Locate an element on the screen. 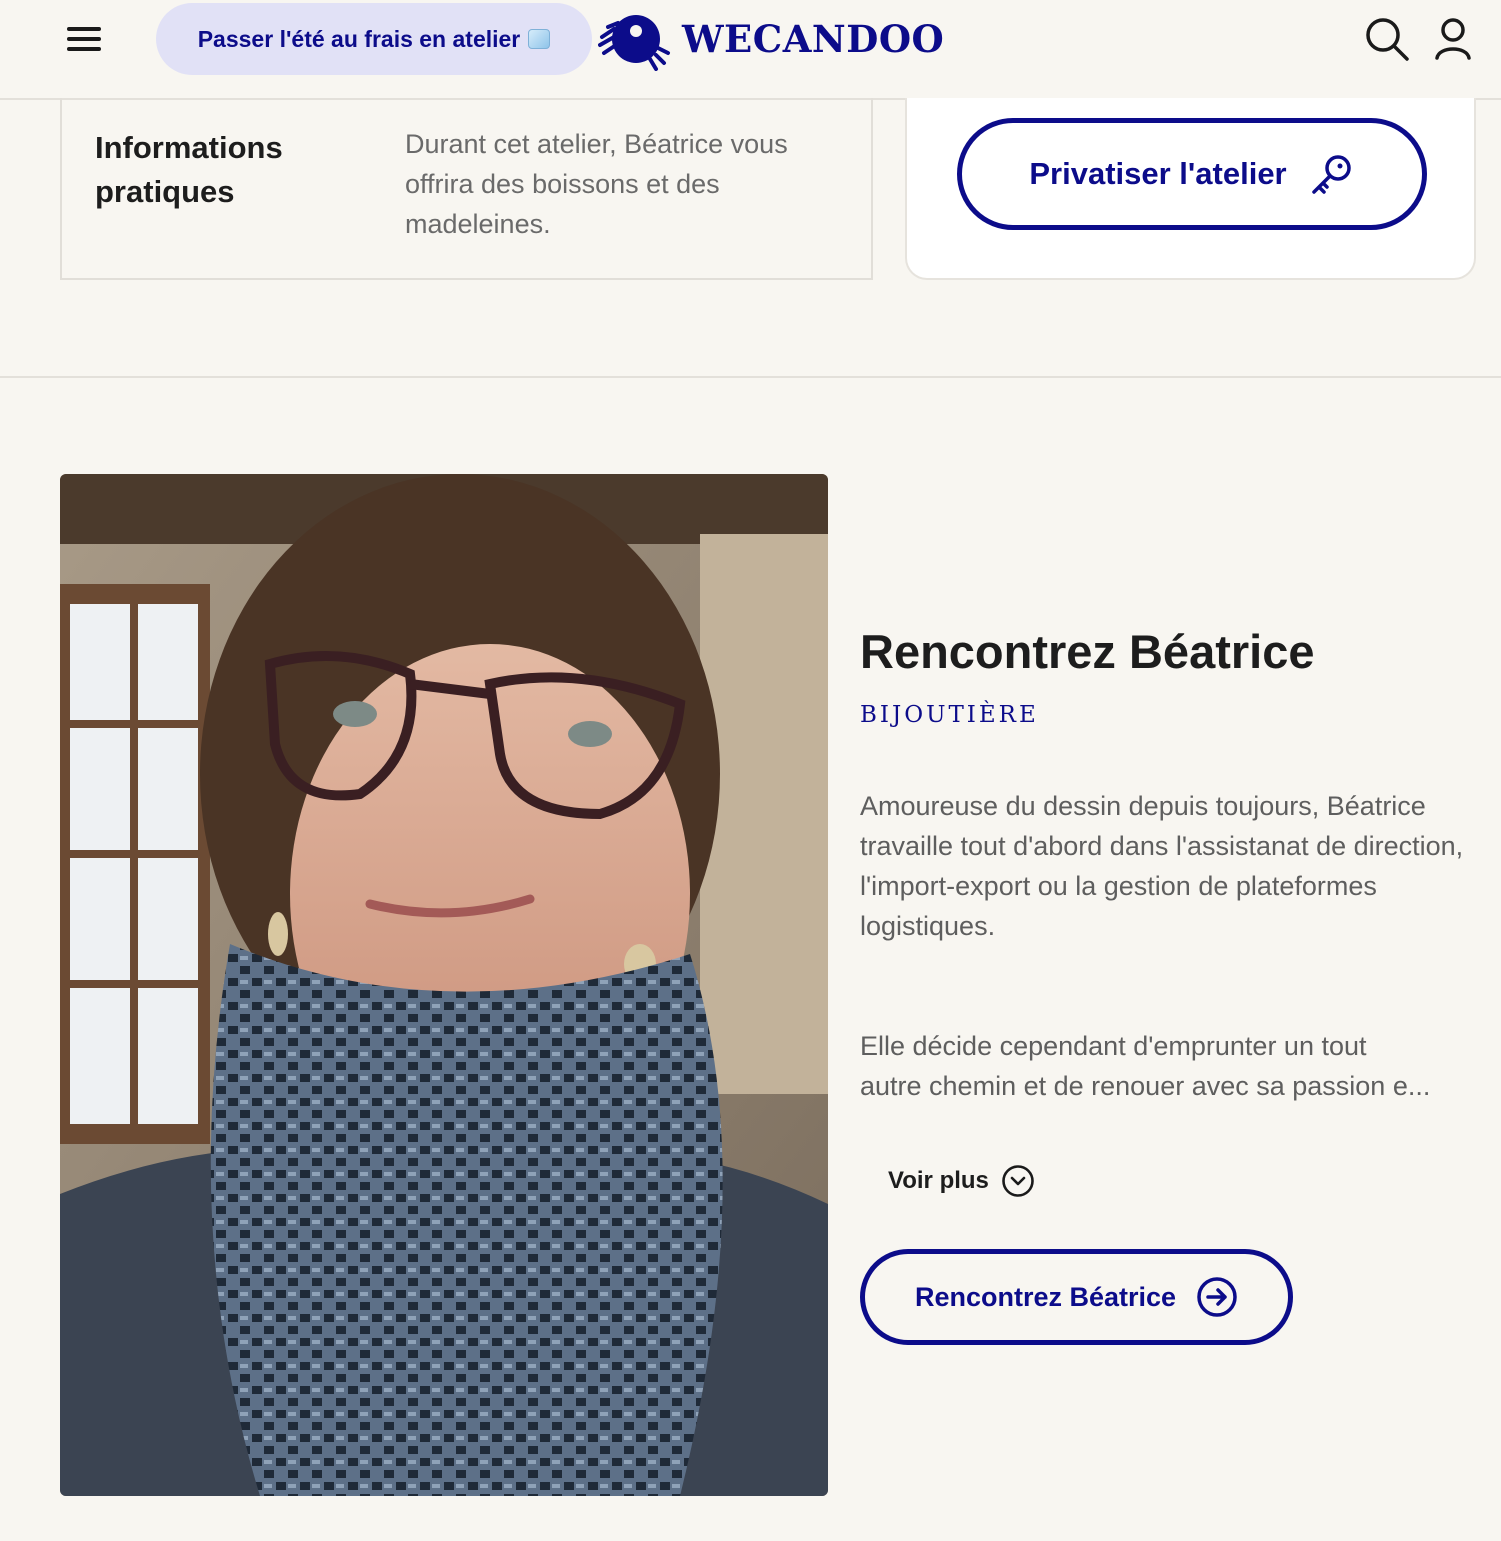 The width and height of the screenshot is (1501, 1541). privatize-button-label: Privatiser l'atelier is located at coordinates (1158, 173).